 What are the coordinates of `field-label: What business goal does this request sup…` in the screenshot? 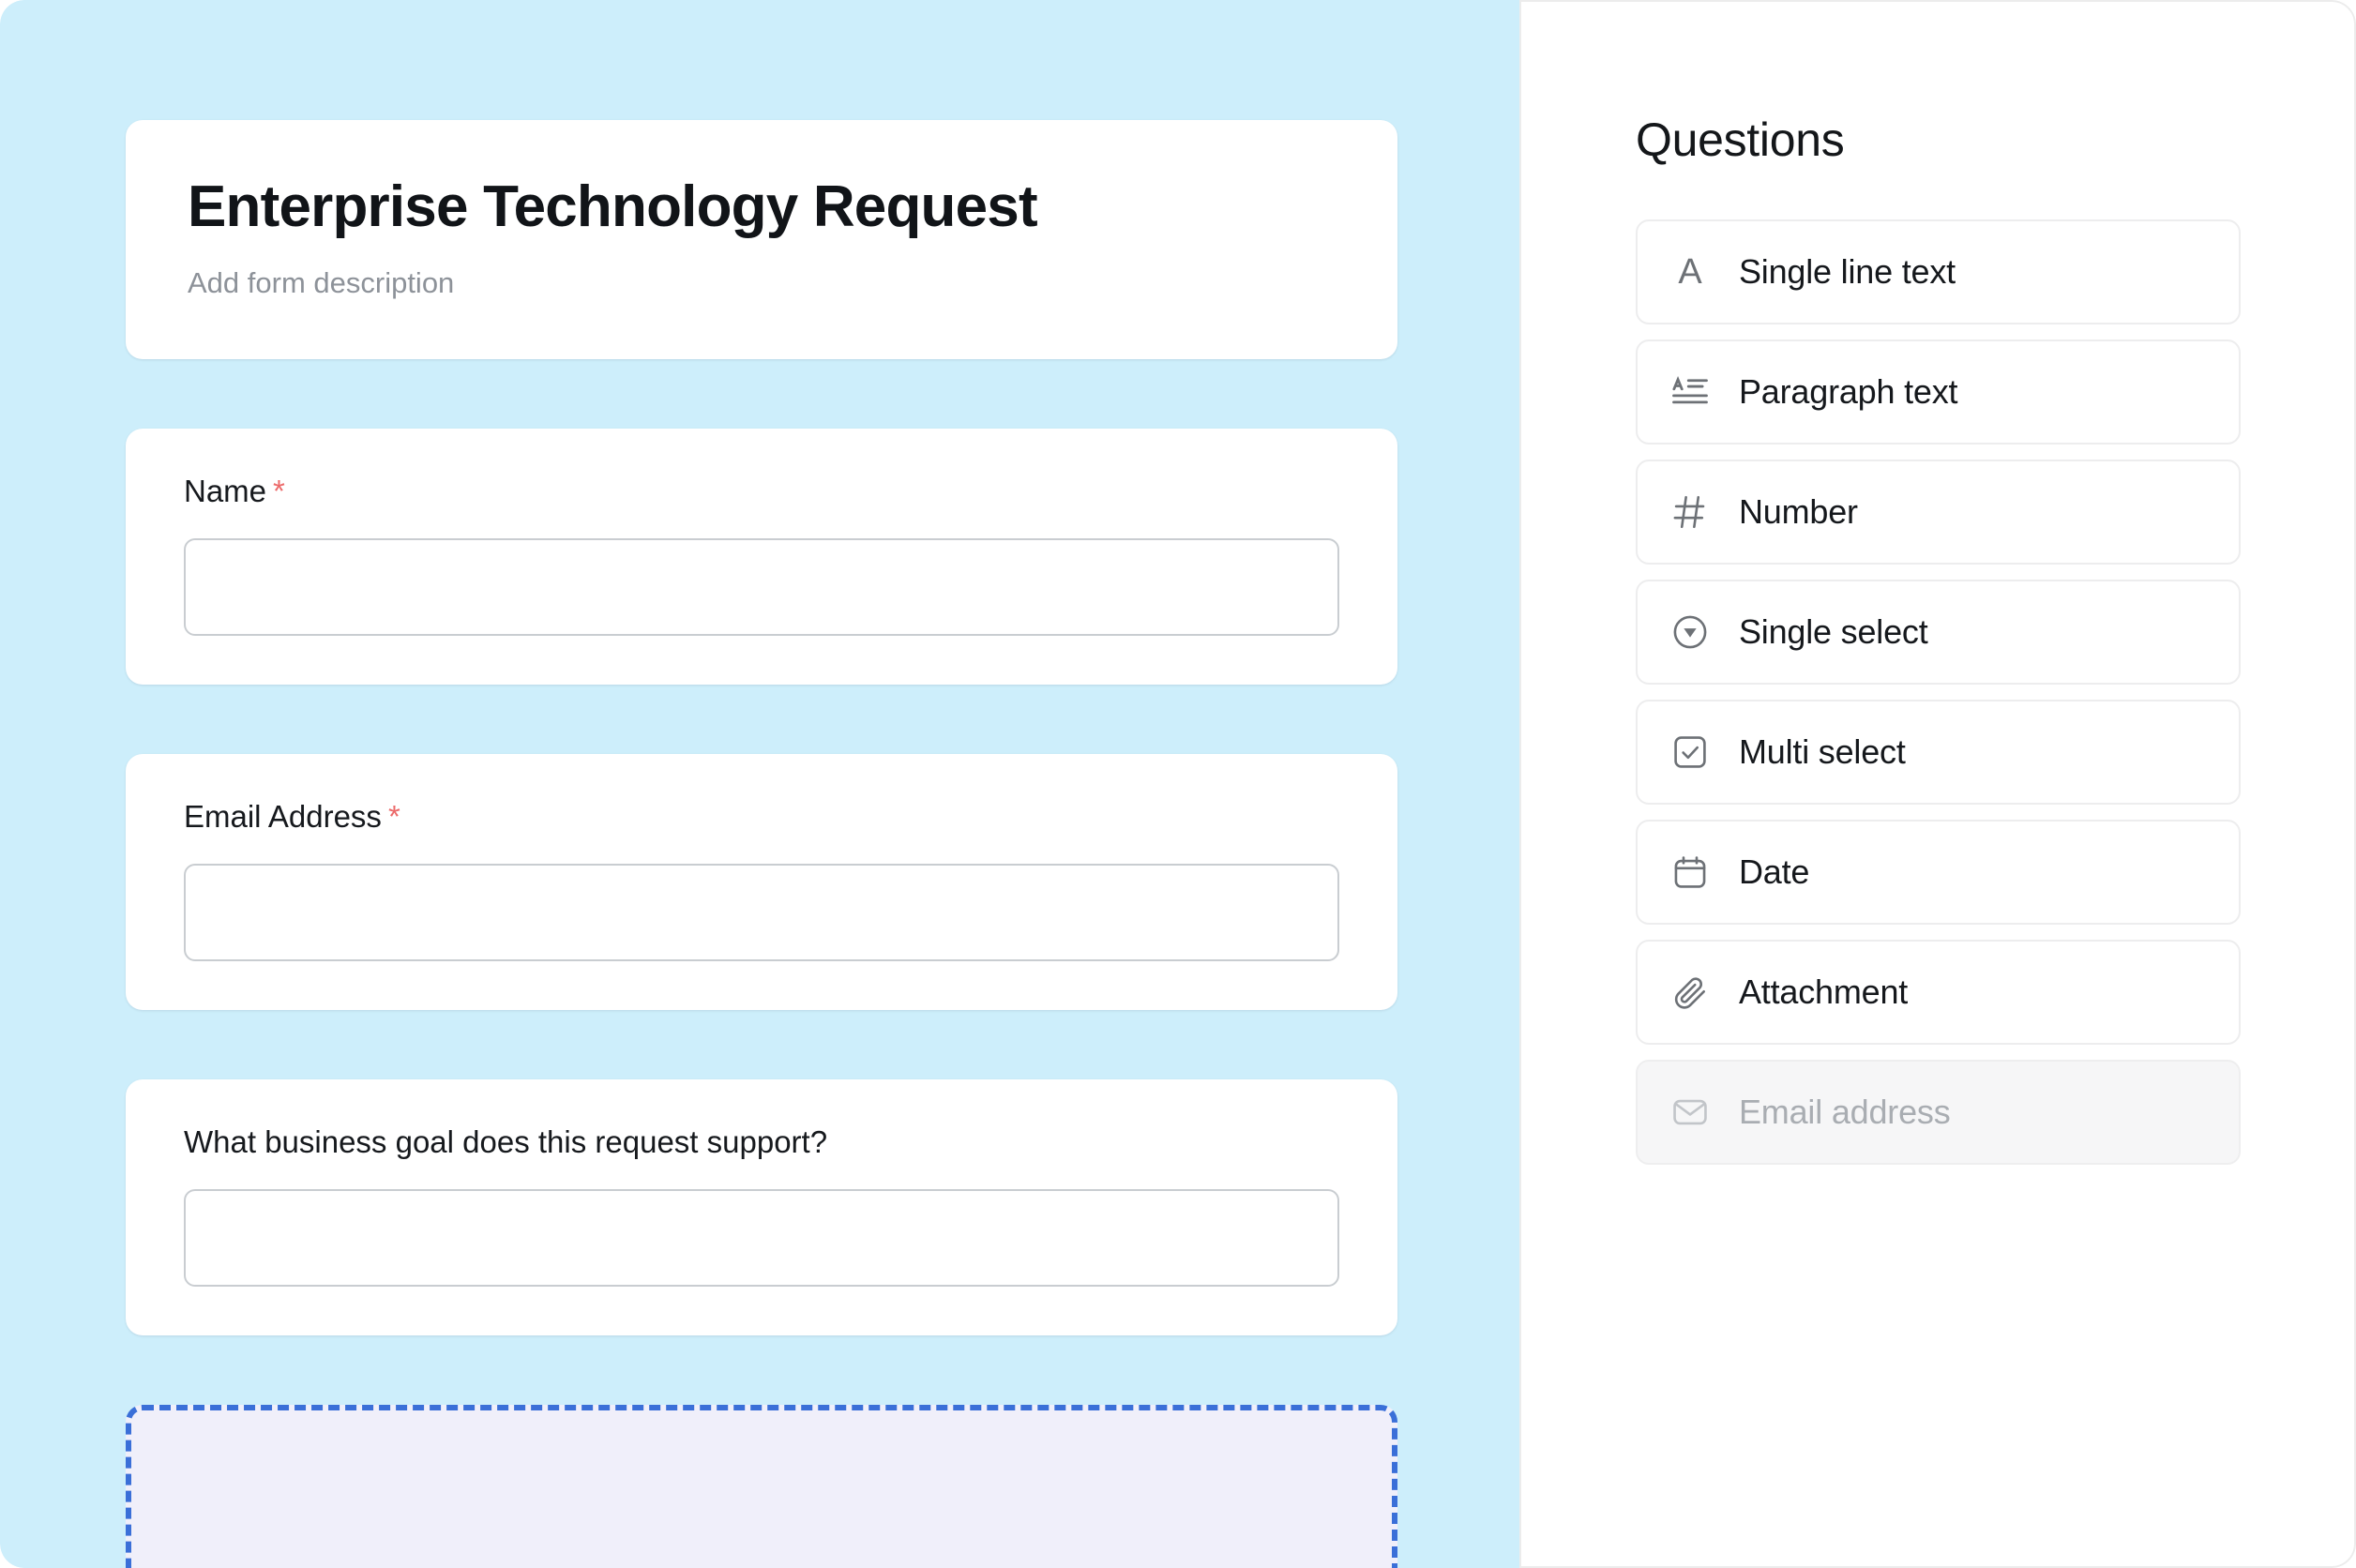 It's located at (506, 1142).